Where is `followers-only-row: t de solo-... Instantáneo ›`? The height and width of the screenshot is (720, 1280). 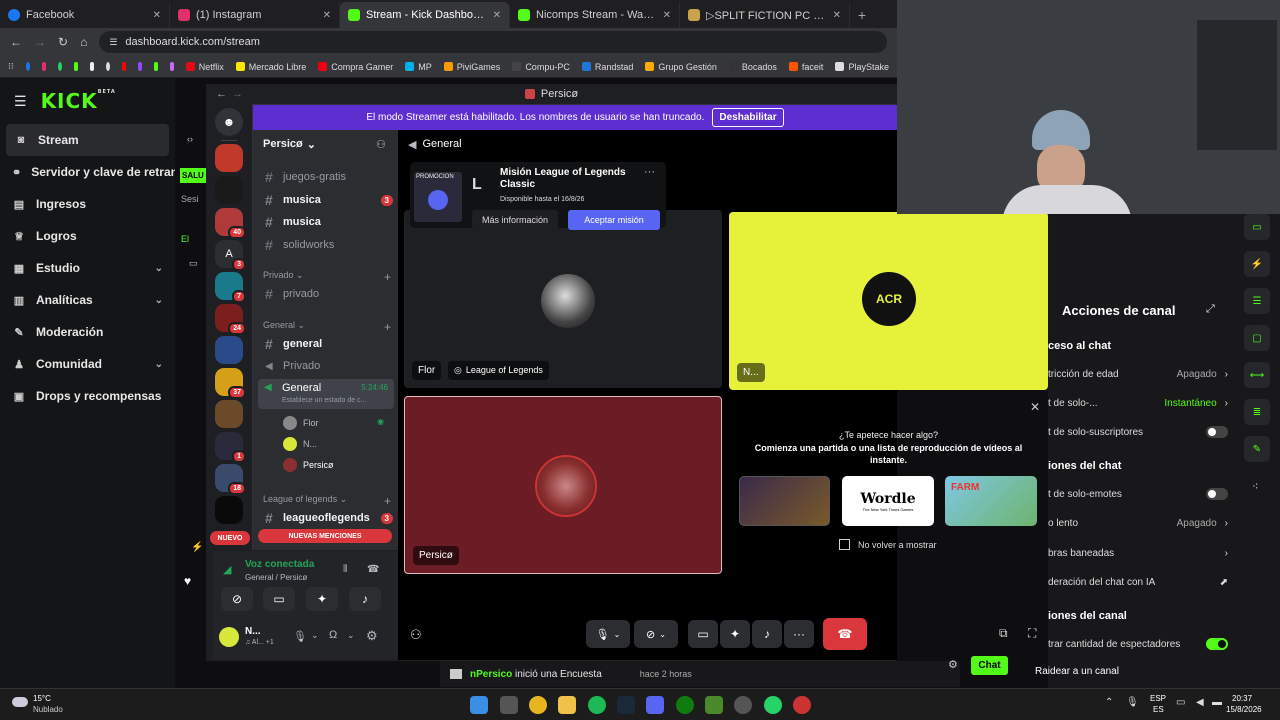 followers-only-row: t de solo-... Instantáneo › is located at coordinates (1138, 403).